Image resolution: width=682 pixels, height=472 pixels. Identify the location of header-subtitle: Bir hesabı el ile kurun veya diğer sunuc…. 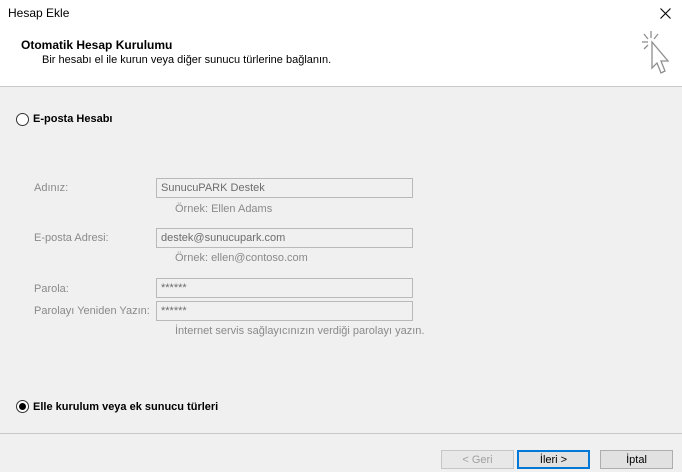
(187, 60).